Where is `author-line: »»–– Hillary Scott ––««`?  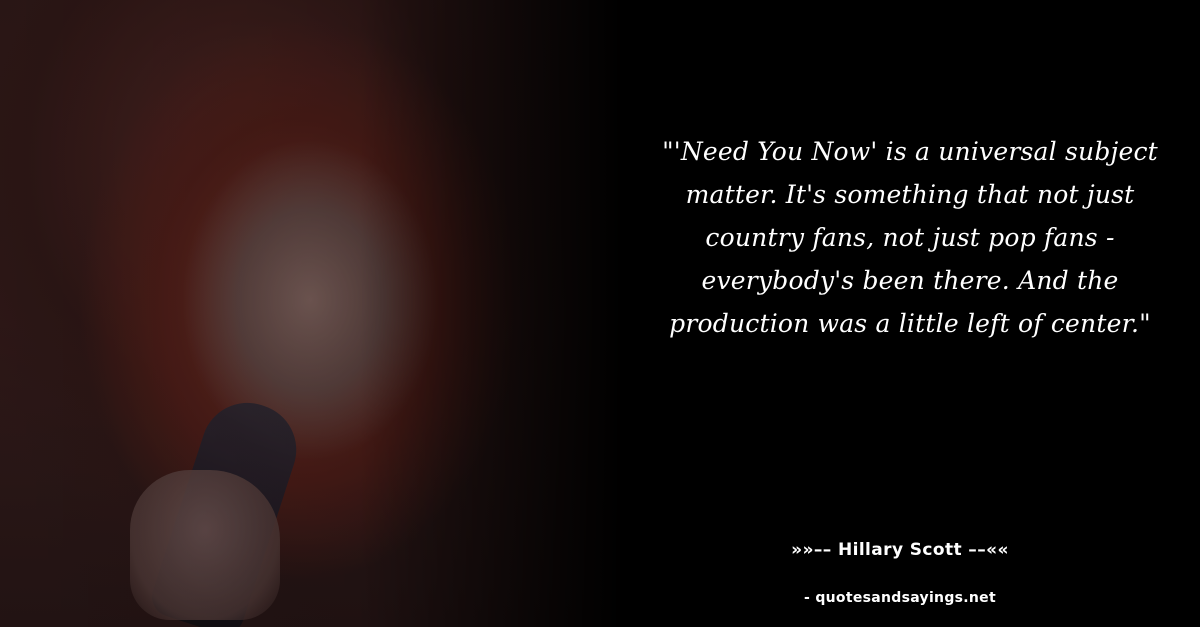 author-line: »»–– Hillary Scott ––«« is located at coordinates (900, 550).